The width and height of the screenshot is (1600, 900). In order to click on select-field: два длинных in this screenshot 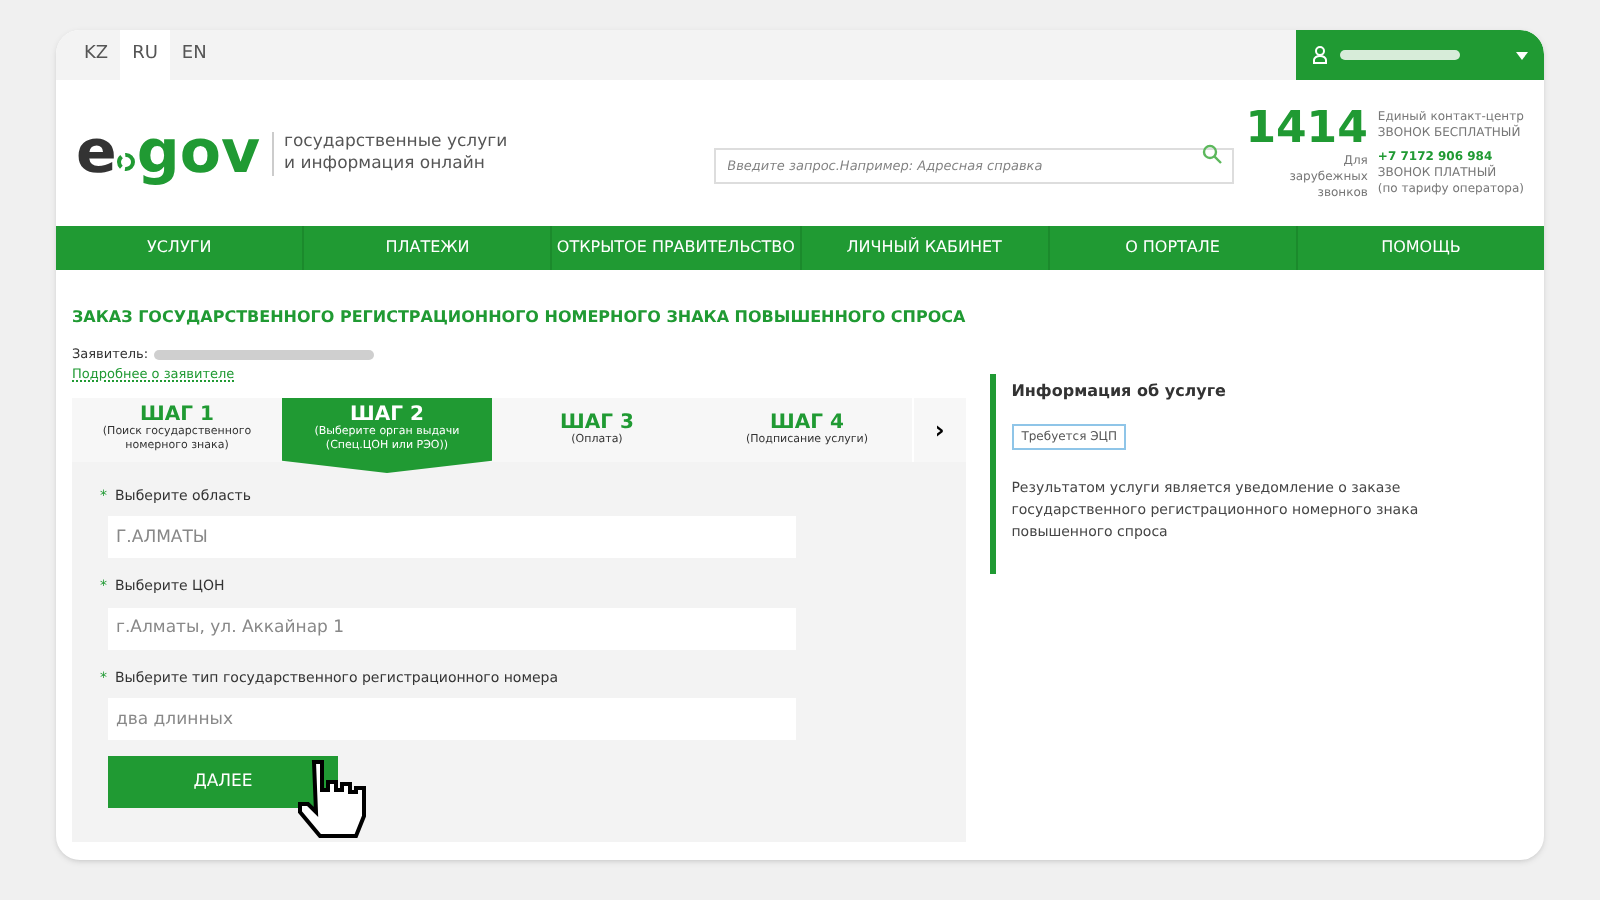, I will do `click(452, 719)`.